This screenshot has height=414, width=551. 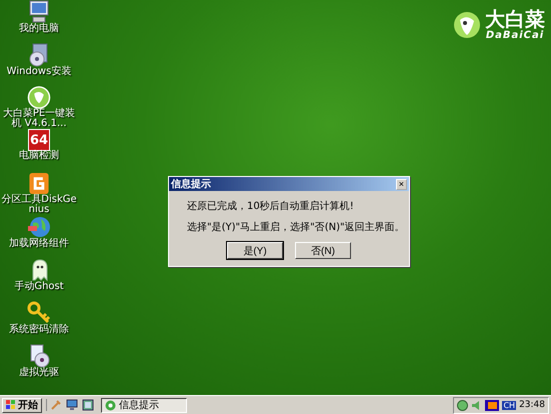 What do you see at coordinates (39, 287) in the screenshot?
I see `desktop-icon-label: 手动Ghost` at bounding box center [39, 287].